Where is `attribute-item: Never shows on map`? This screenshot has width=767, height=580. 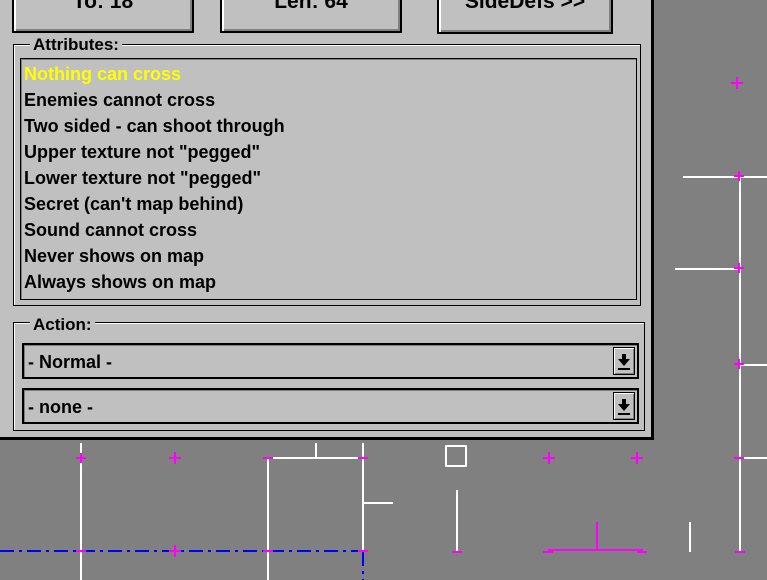
attribute-item: Never shows on map is located at coordinates (153, 256).